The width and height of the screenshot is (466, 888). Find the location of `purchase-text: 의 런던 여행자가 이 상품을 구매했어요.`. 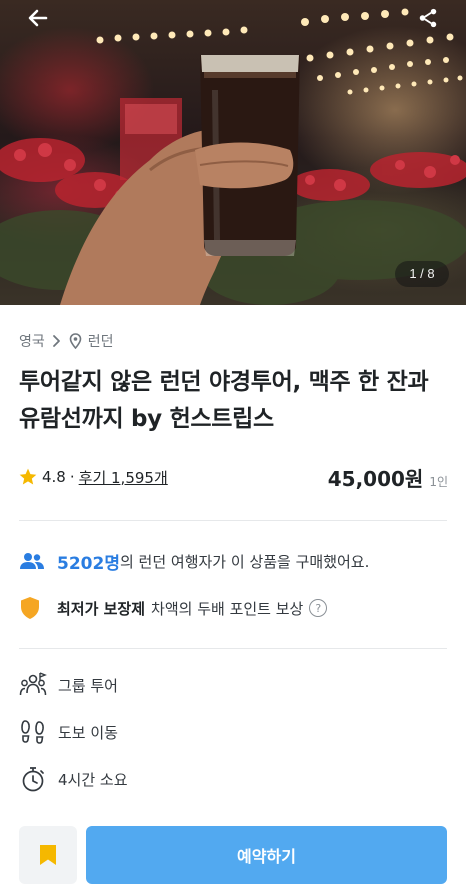

purchase-text: 의 런던 여행자가 이 상품을 구매했어요. is located at coordinates (244, 561).